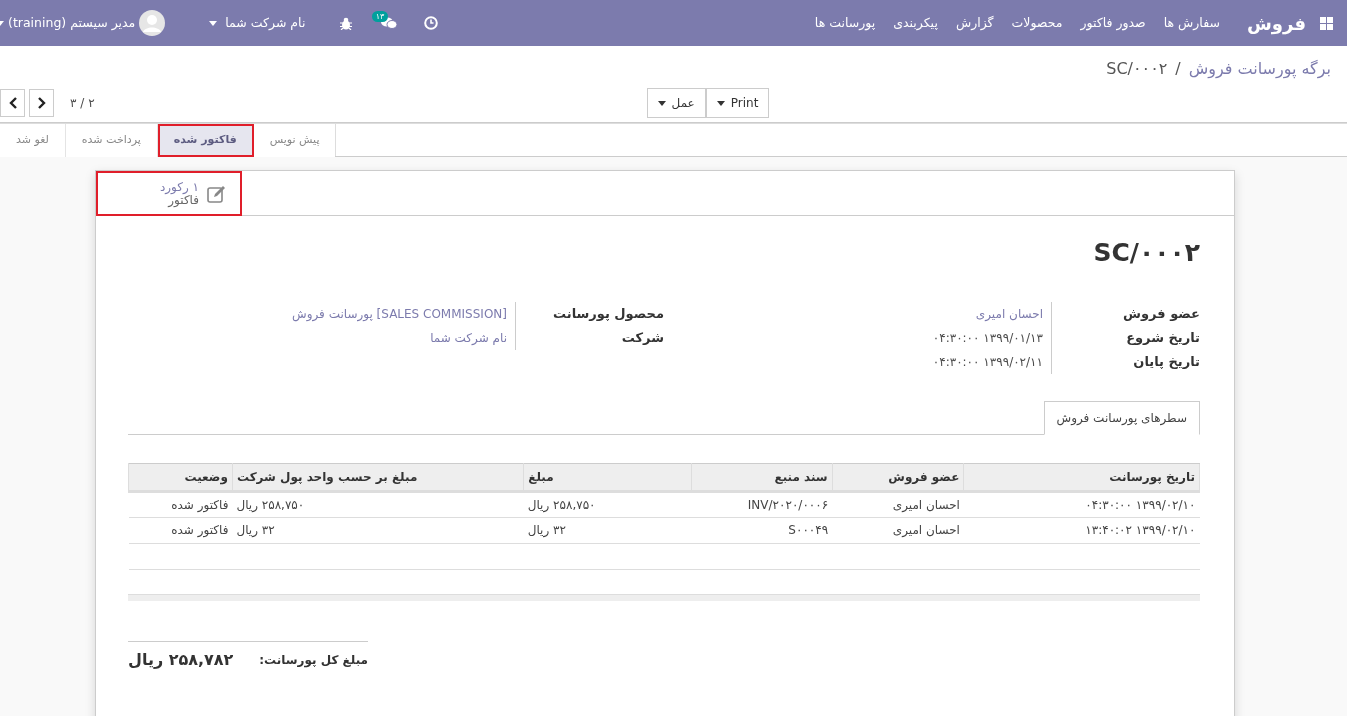 This screenshot has width=1347, height=716. Describe the element at coordinates (205, 140) in the screenshot. I see `status-step: فاکتور شده` at that location.